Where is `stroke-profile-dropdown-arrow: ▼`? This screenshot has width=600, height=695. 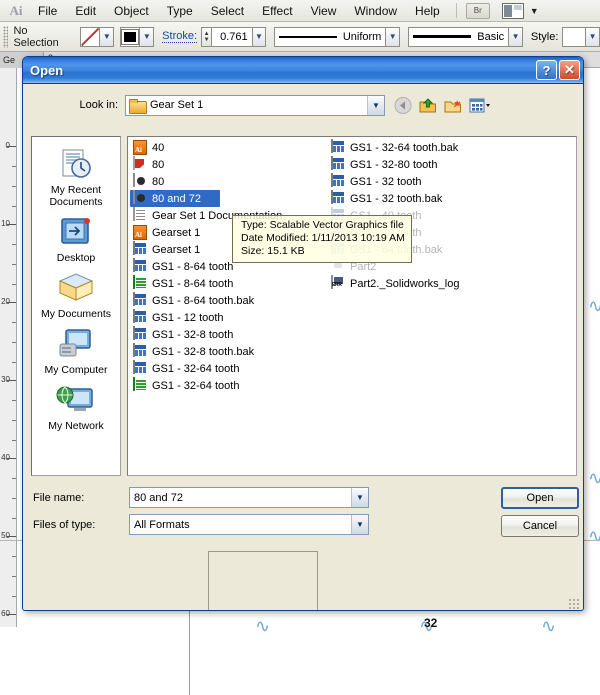 stroke-profile-dropdown-arrow: ▼ is located at coordinates (393, 36).